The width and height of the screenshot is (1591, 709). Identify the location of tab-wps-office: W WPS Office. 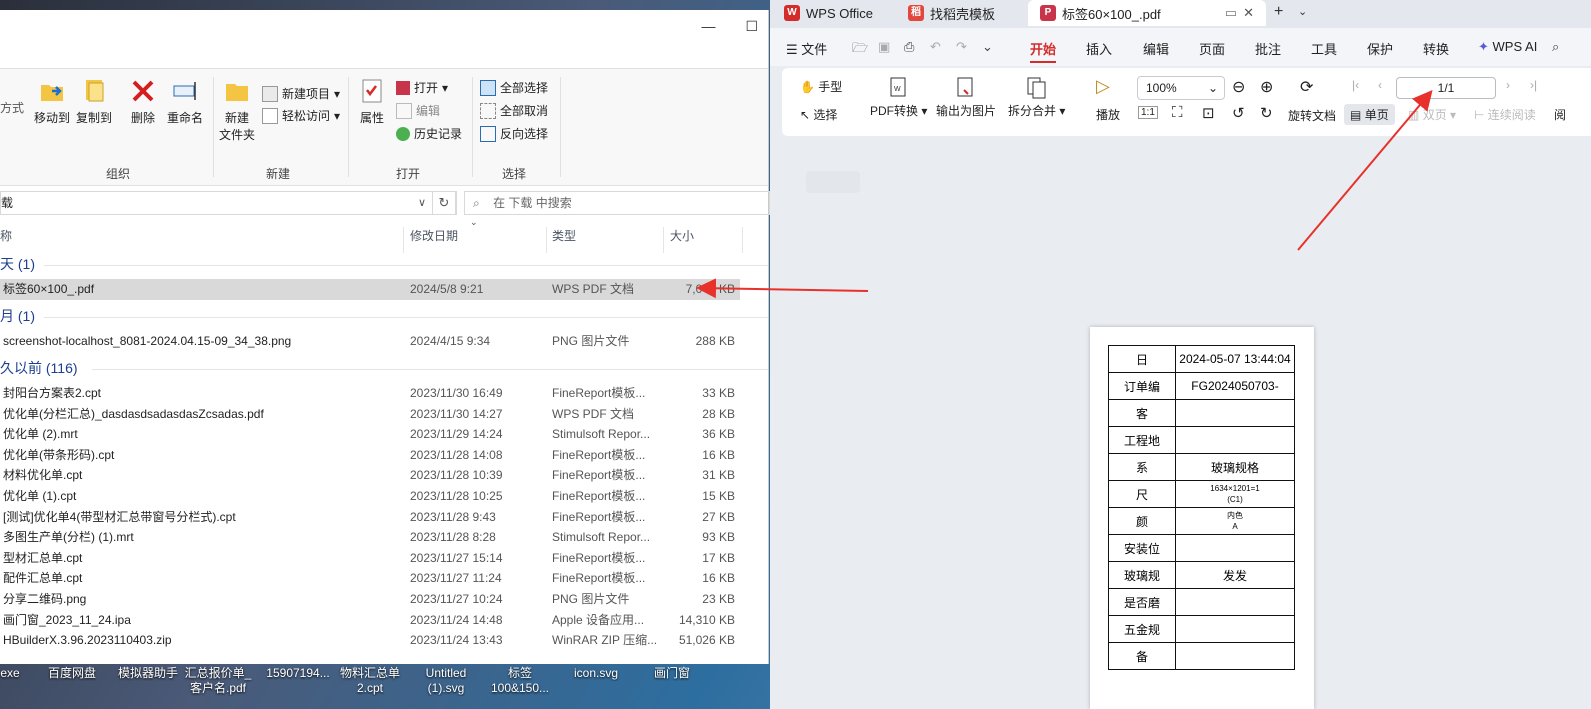
(832, 13).